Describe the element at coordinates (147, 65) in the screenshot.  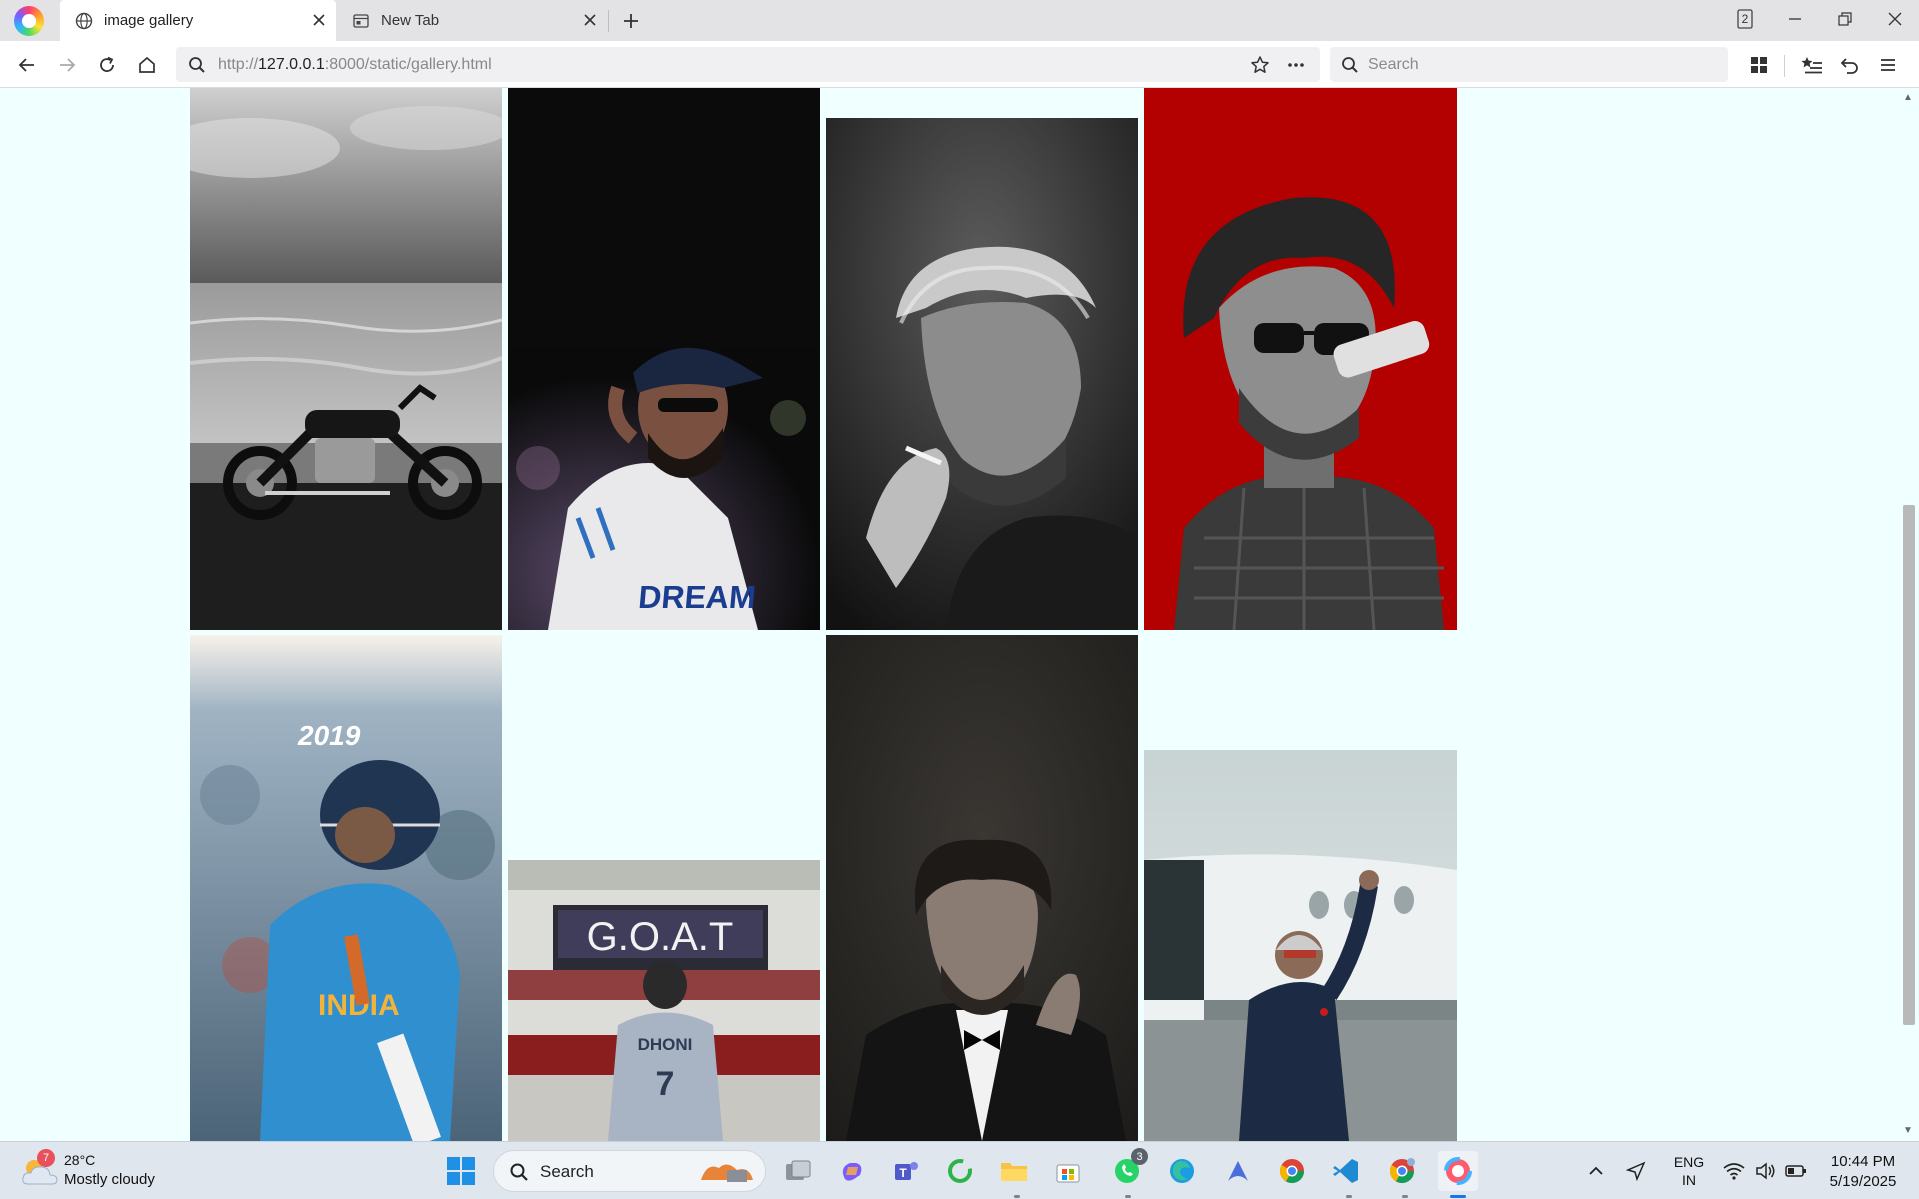
I see `home-button` at that location.